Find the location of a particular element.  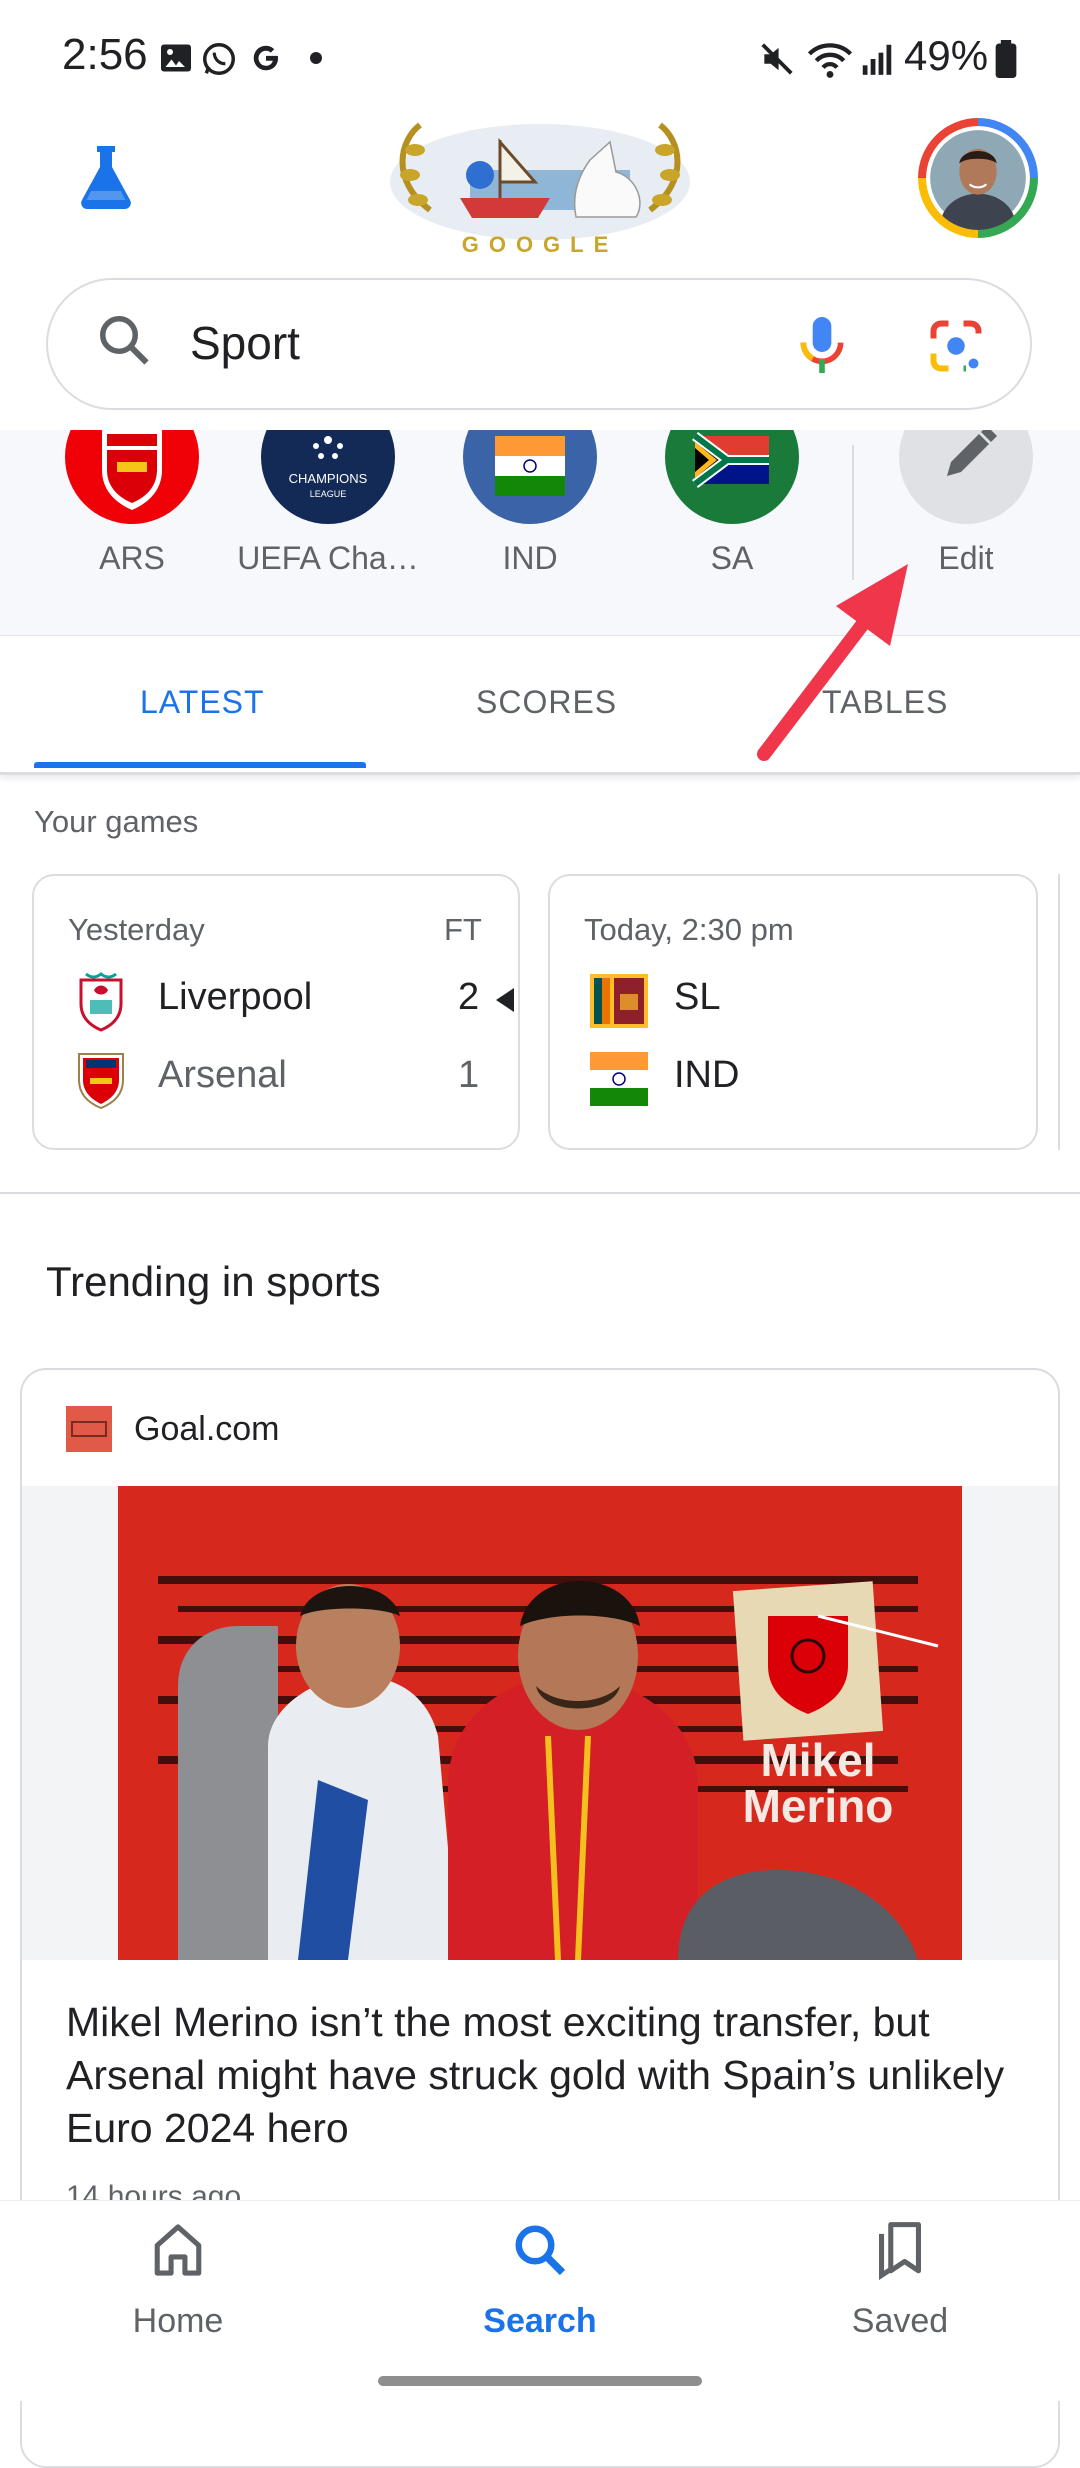

hero-text-line: Merino is located at coordinates (818, 1806).